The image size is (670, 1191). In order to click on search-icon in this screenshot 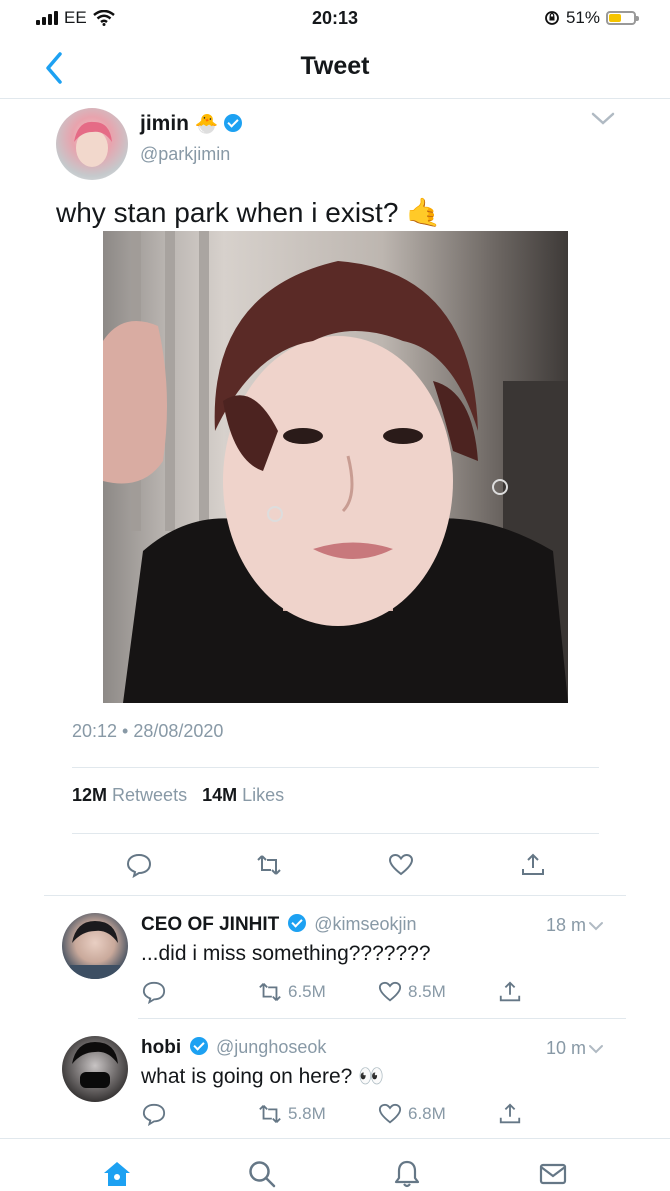, I will do `click(262, 1174)`.